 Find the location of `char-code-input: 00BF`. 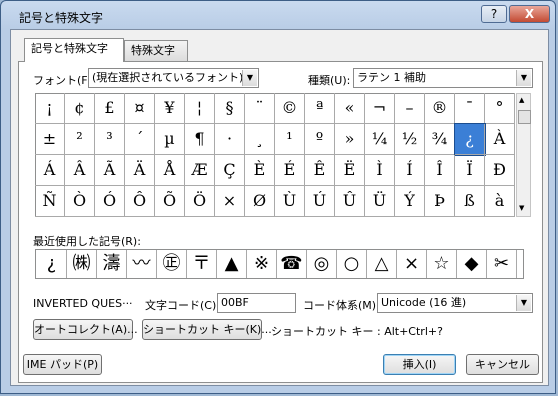

char-code-input: 00BF is located at coordinates (256, 303).